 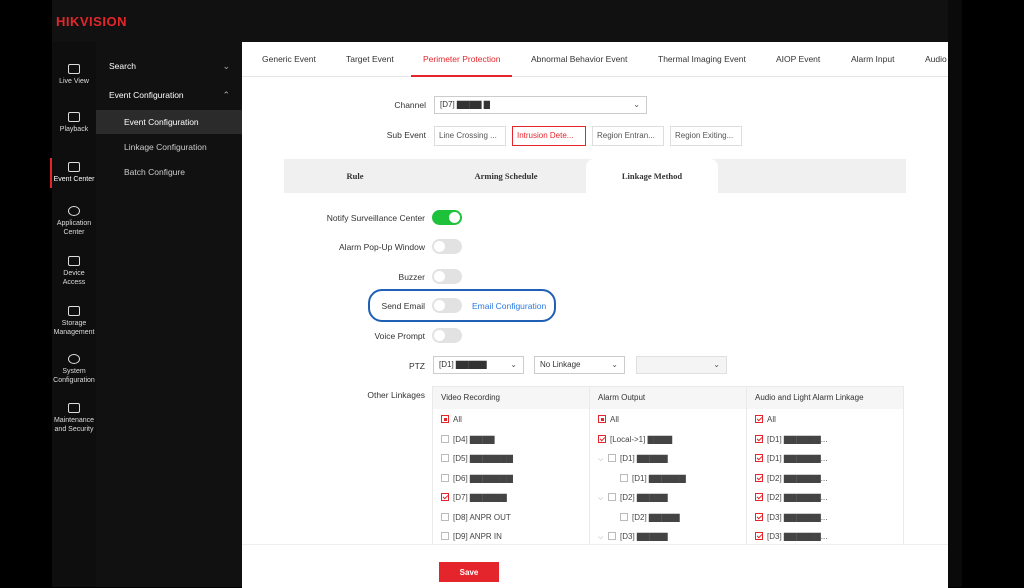 I want to click on rail-maintenance-security: Maintenance and Security, so click(x=74, y=418).